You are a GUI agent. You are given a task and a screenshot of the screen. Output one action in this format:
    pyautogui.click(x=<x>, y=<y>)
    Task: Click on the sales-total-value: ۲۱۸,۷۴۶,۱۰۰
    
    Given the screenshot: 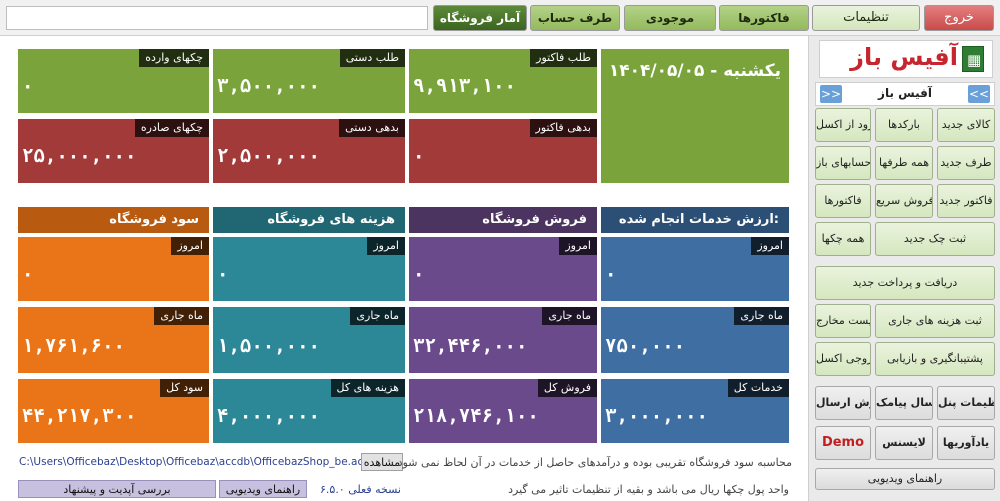 What is the action you would take?
    pyautogui.click(x=476, y=416)
    